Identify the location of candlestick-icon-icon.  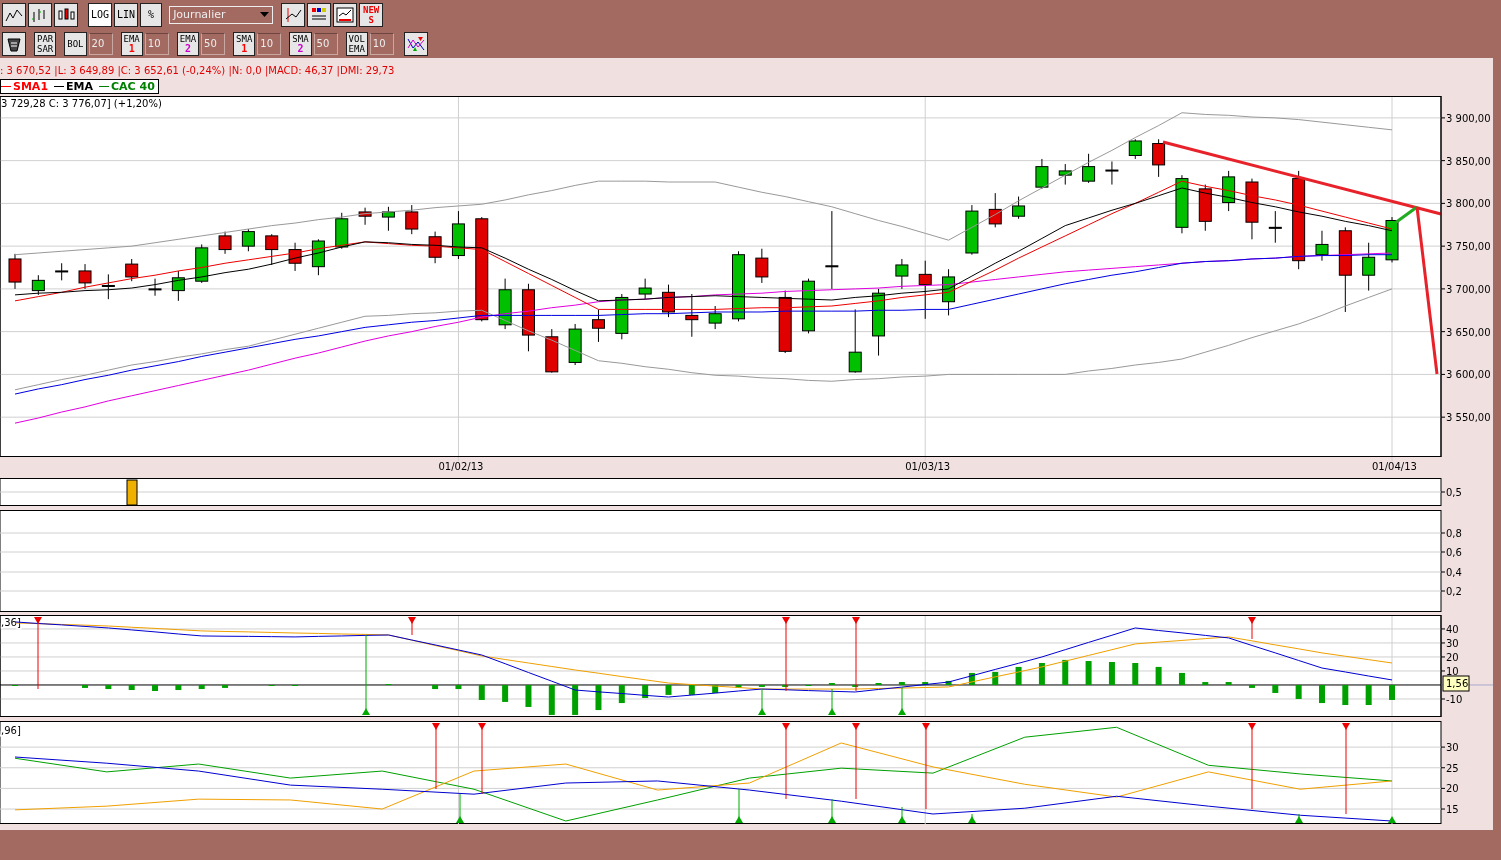
(66, 14).